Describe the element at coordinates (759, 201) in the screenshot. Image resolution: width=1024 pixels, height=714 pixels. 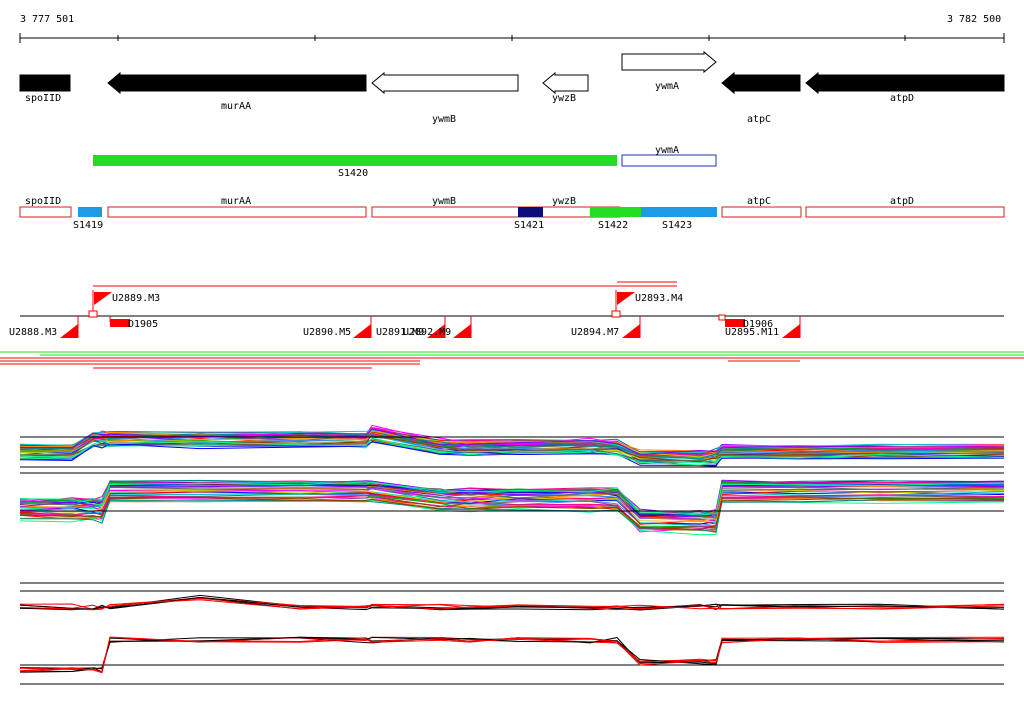
I see `annot-label-atpC: atpC` at that location.